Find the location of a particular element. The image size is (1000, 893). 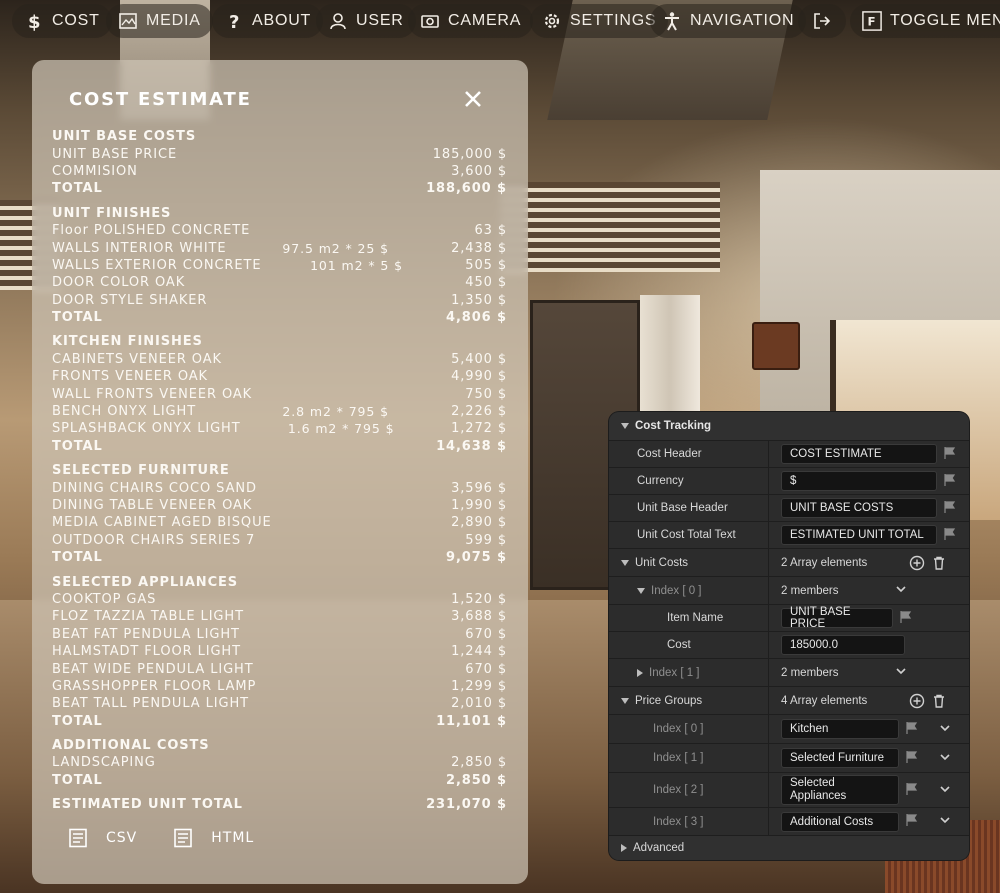

section-header-row: SELECTED APPLIANCES is located at coordinates (279, 581).